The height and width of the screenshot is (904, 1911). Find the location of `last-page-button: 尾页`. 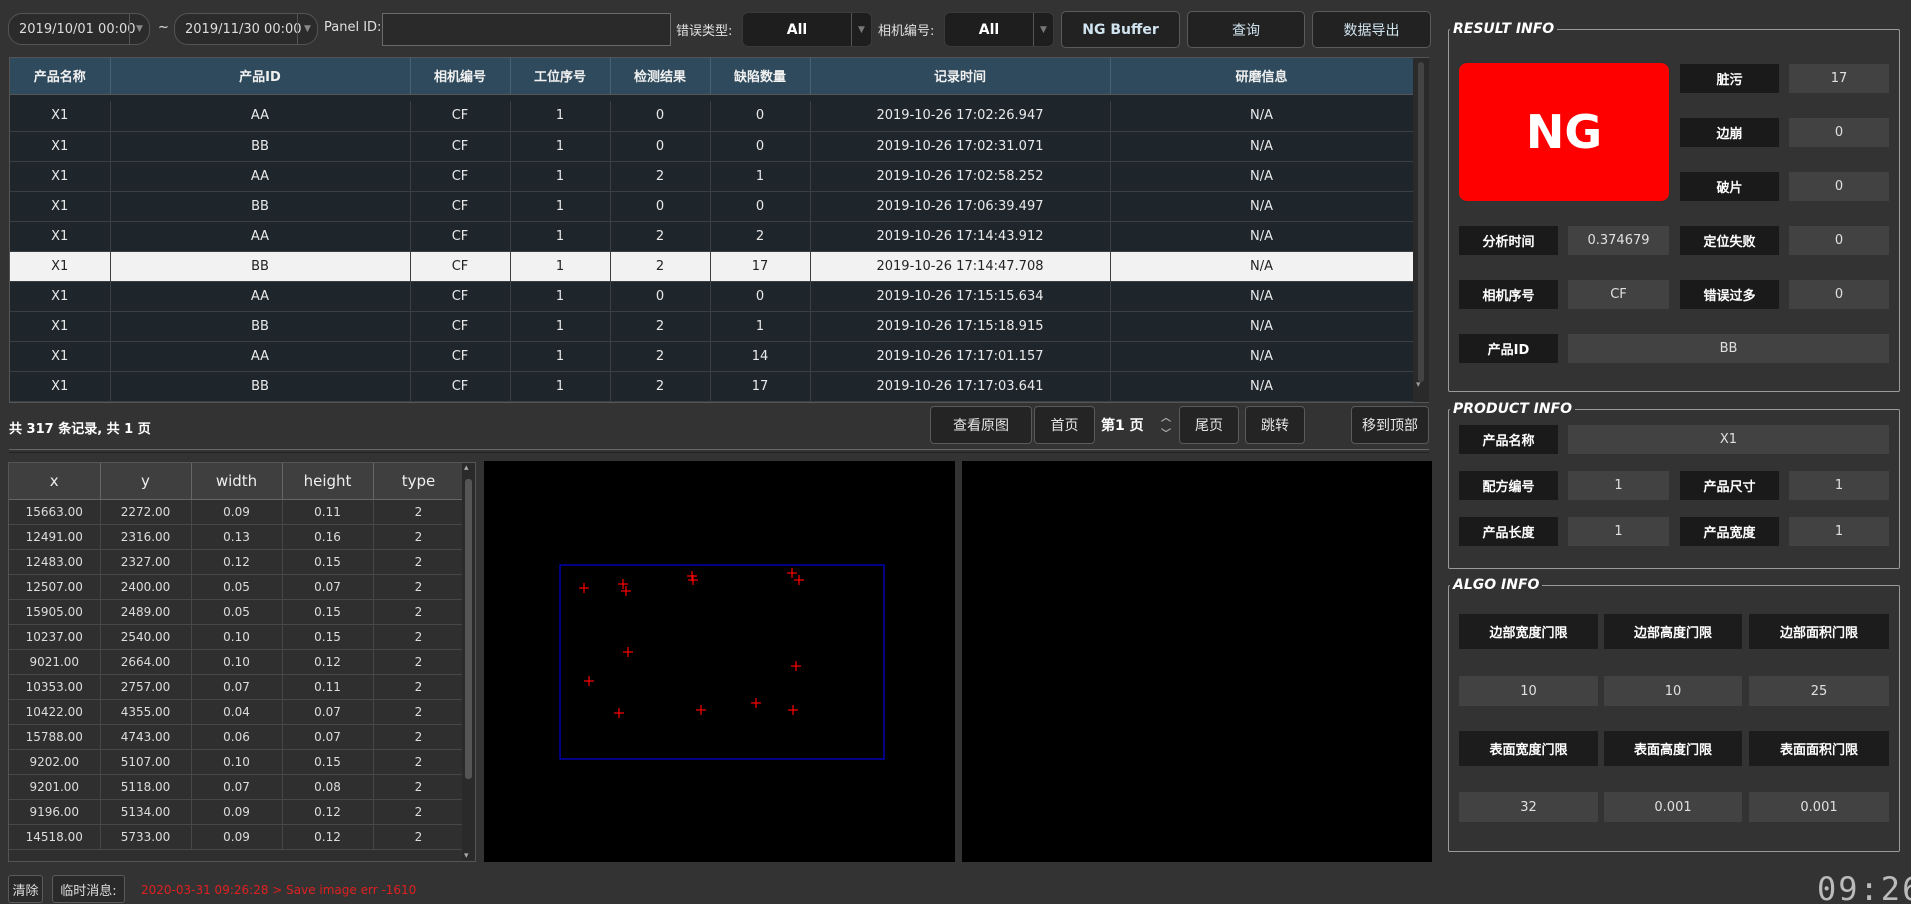

last-page-button: 尾页 is located at coordinates (1209, 425).